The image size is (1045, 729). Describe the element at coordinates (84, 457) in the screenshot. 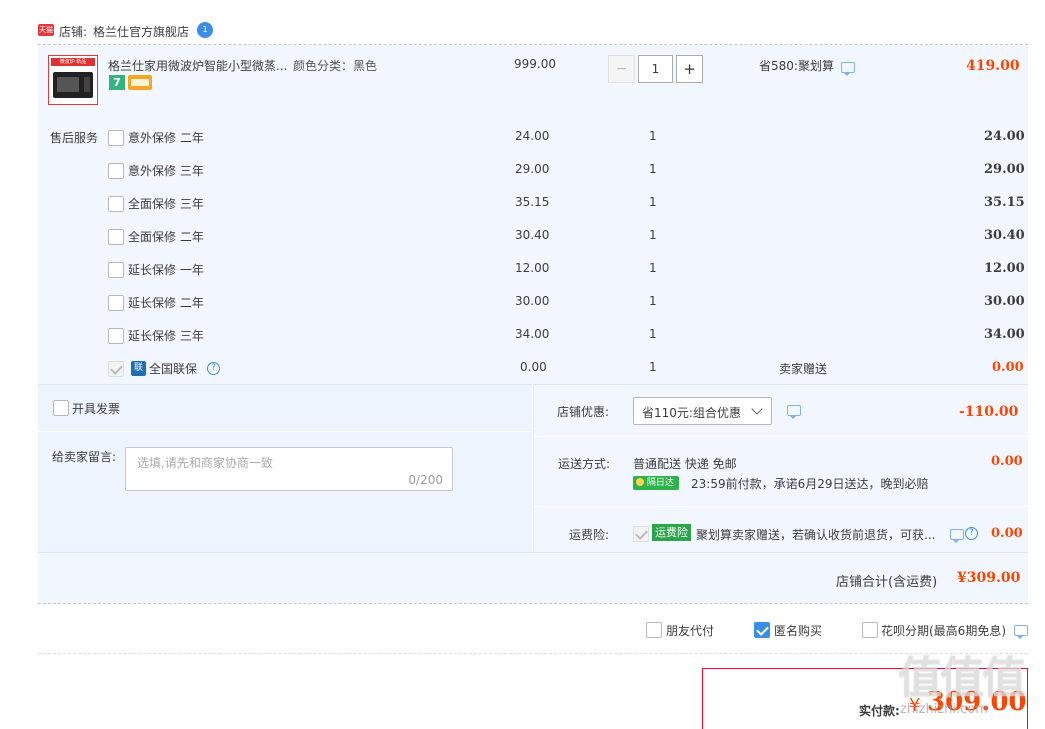

I see `message-label: 给卖家留言:` at that location.